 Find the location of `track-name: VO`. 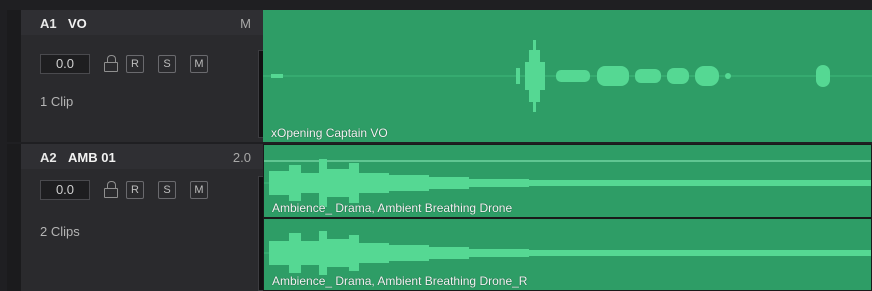

track-name: VO is located at coordinates (77, 23).